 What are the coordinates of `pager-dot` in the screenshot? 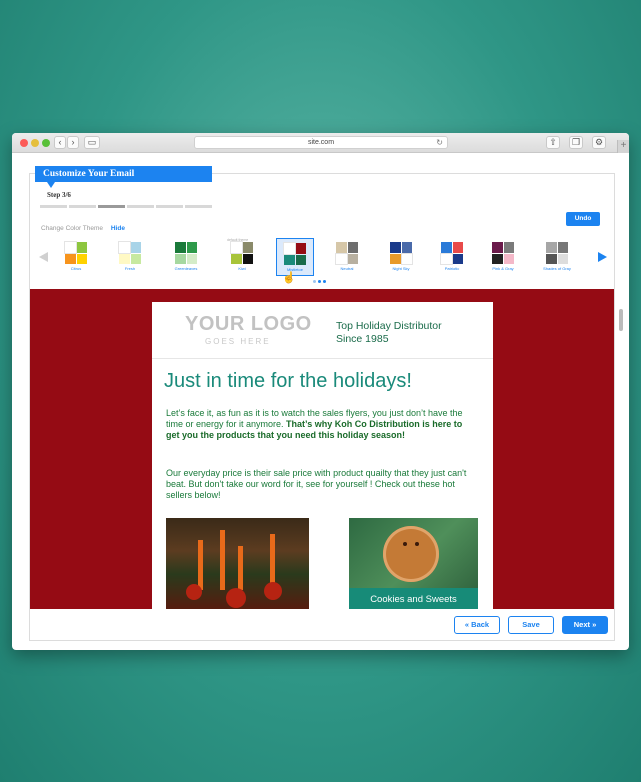 It's located at (314, 281).